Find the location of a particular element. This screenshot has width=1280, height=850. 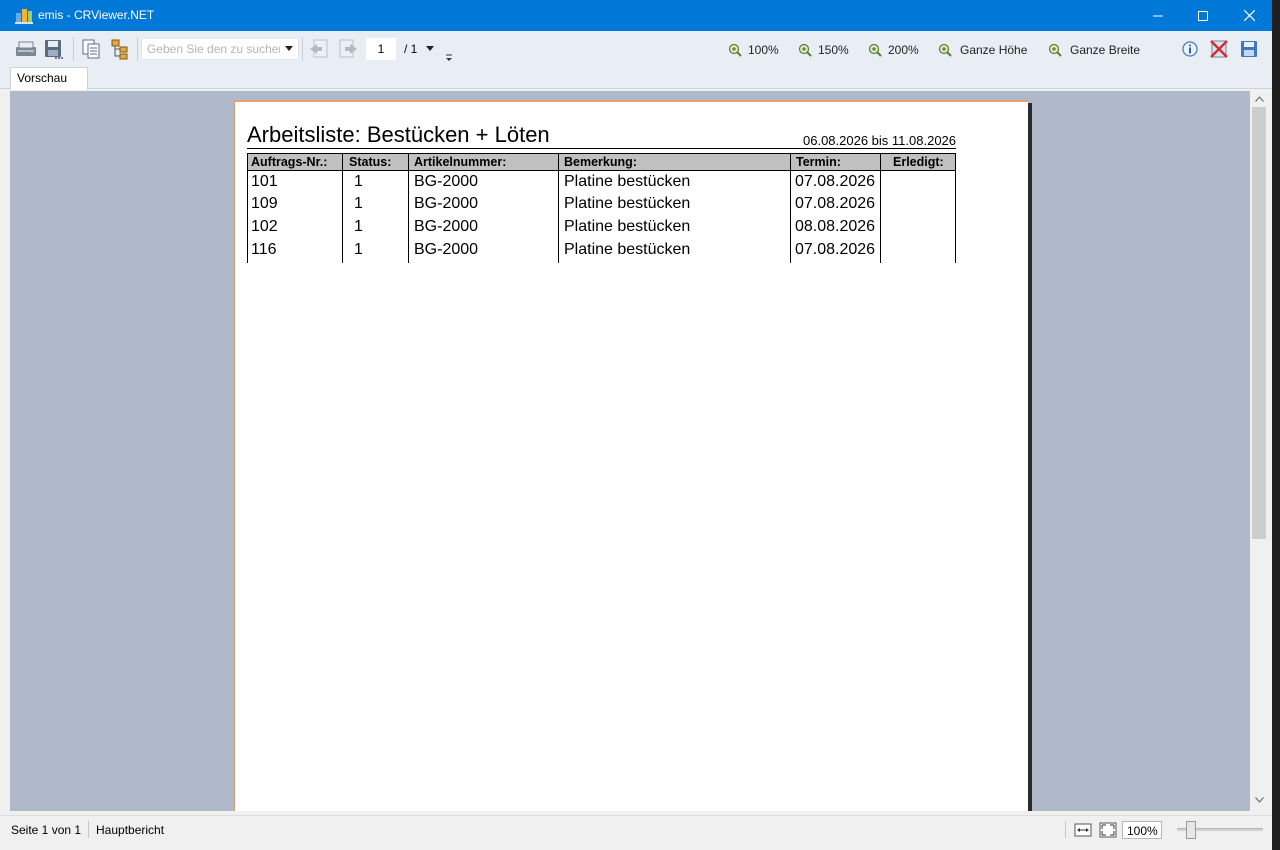

window-title: emis - CRViewer.NET is located at coordinates (96, 15).